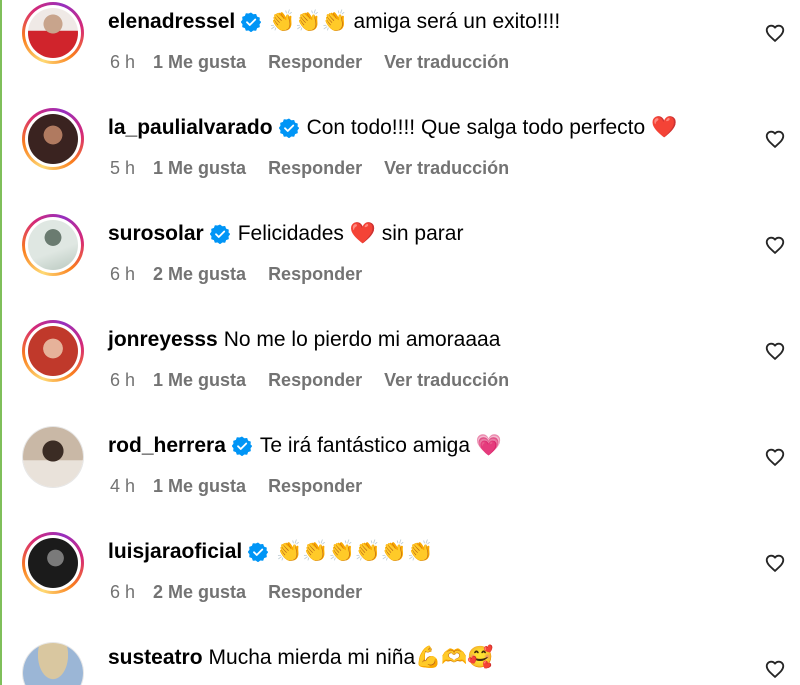 The height and width of the screenshot is (685, 800). Describe the element at coordinates (175, 552) in the screenshot. I see `comment-username: luisjaraoficial` at that location.